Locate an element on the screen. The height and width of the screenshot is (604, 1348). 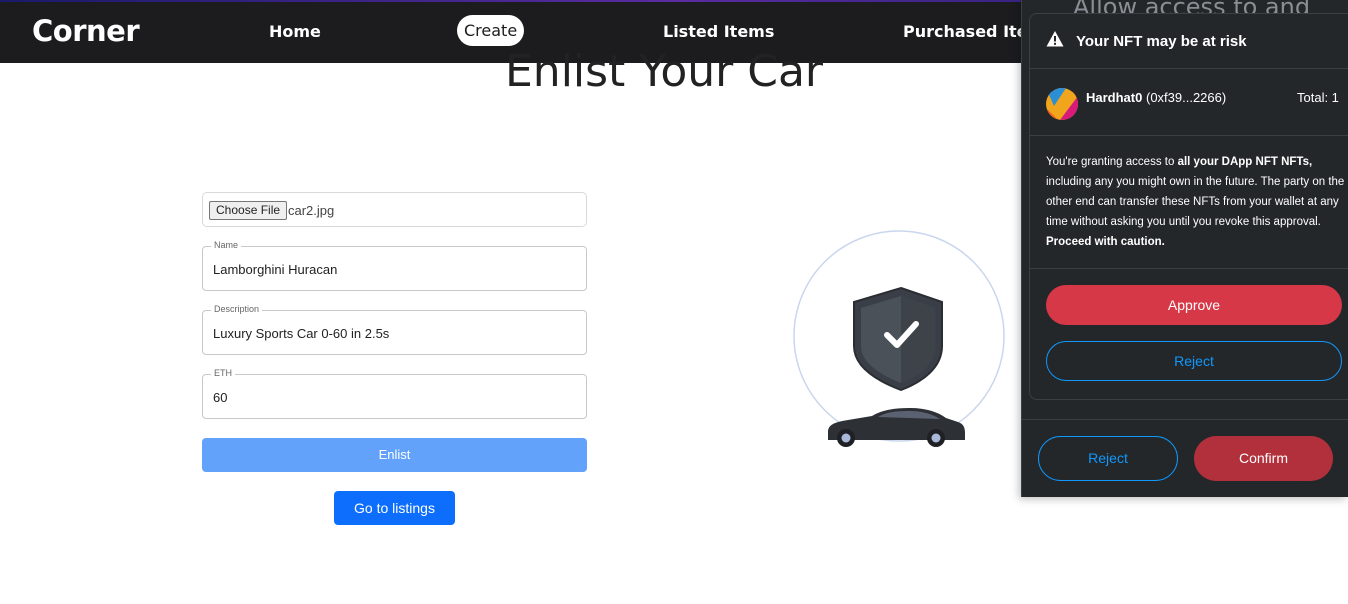
approve-button: Approve is located at coordinates (1194, 305).